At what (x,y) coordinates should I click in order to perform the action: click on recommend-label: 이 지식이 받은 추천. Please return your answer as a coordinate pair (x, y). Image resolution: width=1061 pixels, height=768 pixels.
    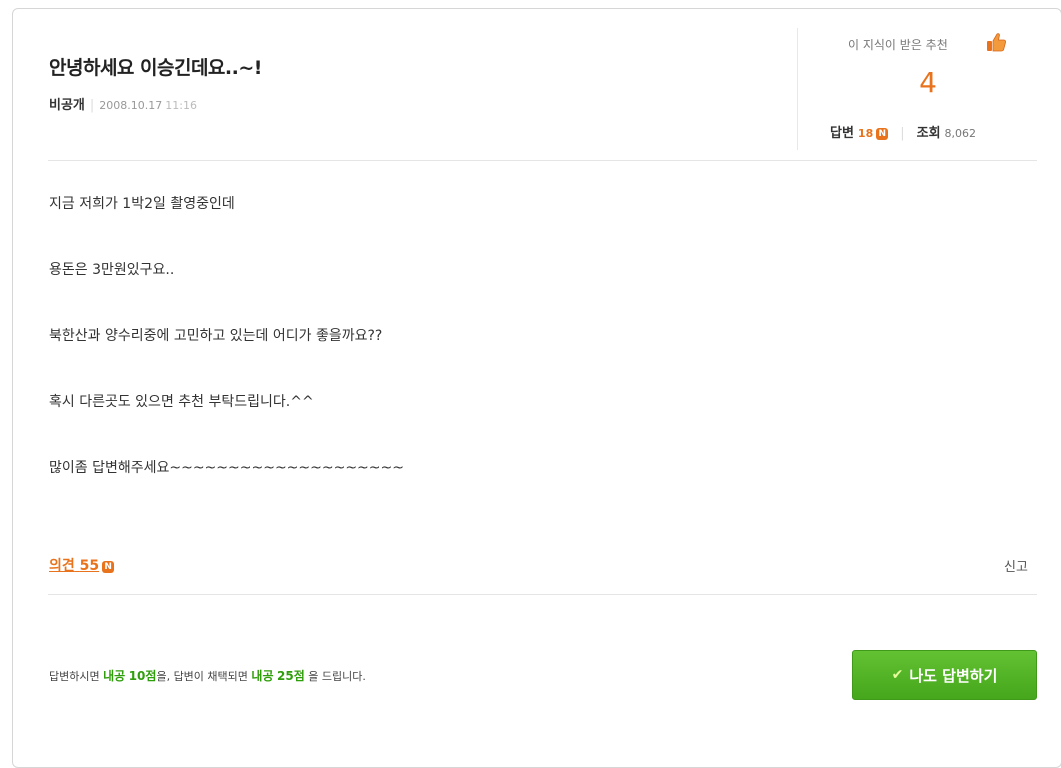
    Looking at the image, I should click on (898, 45).